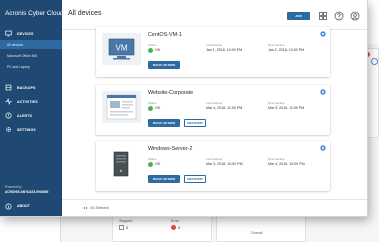 Image resolution: width=379 pixels, height=242 pixels. I want to click on last-backup-value: Mar 4, 2018, 11:00 PM, so click(224, 108).